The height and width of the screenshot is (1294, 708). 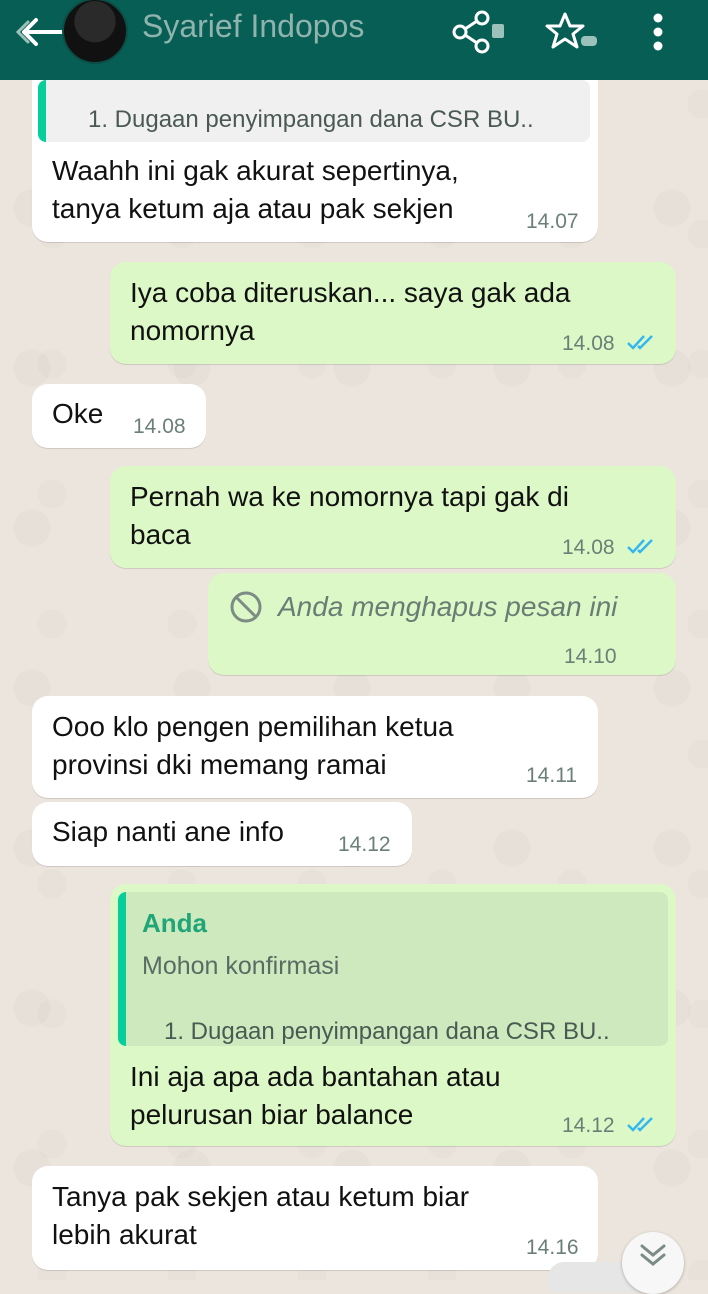 What do you see at coordinates (253, 26) in the screenshot?
I see `contact-name: Syarief Indopos` at bounding box center [253, 26].